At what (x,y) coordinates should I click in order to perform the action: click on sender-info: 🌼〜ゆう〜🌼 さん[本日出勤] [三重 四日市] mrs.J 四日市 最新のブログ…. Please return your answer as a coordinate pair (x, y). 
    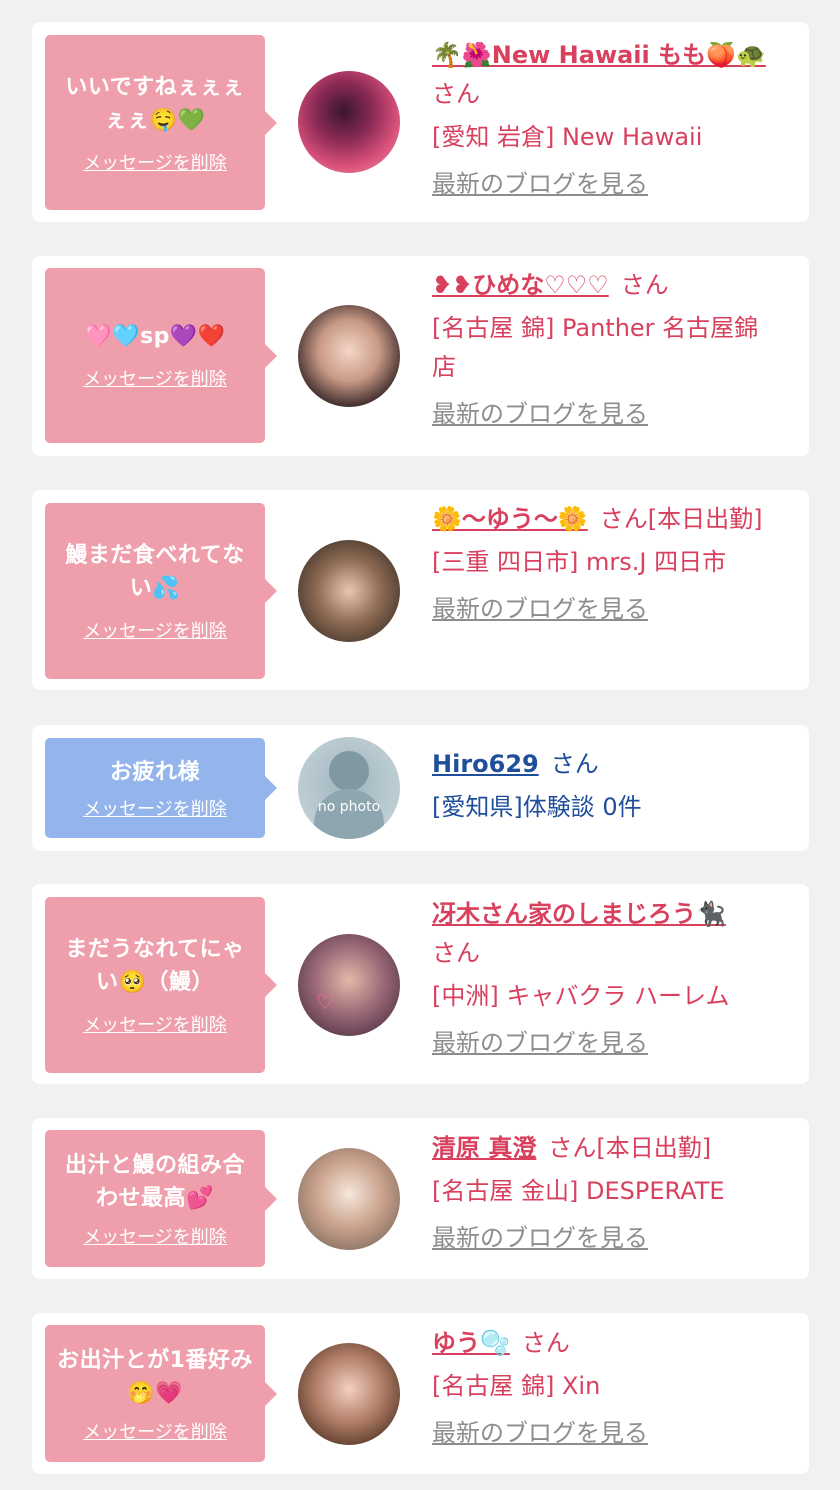
    Looking at the image, I should click on (607, 564).